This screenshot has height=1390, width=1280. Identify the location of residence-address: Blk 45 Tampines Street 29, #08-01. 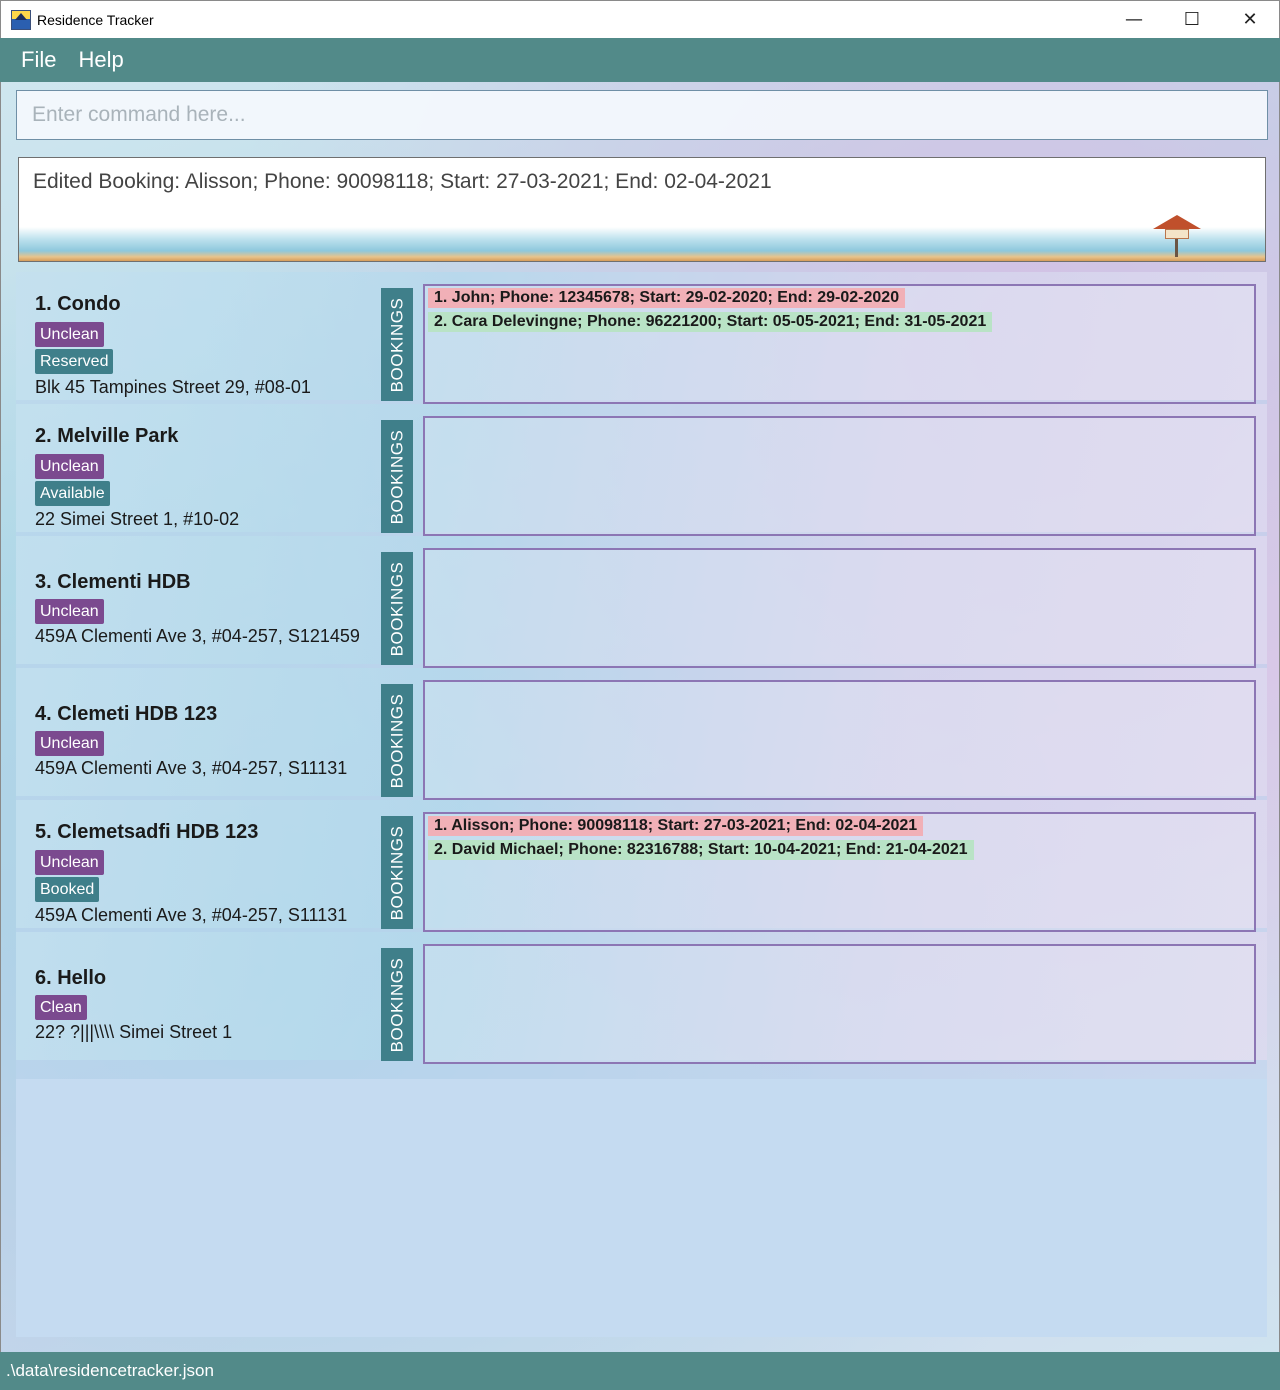
(173, 387).